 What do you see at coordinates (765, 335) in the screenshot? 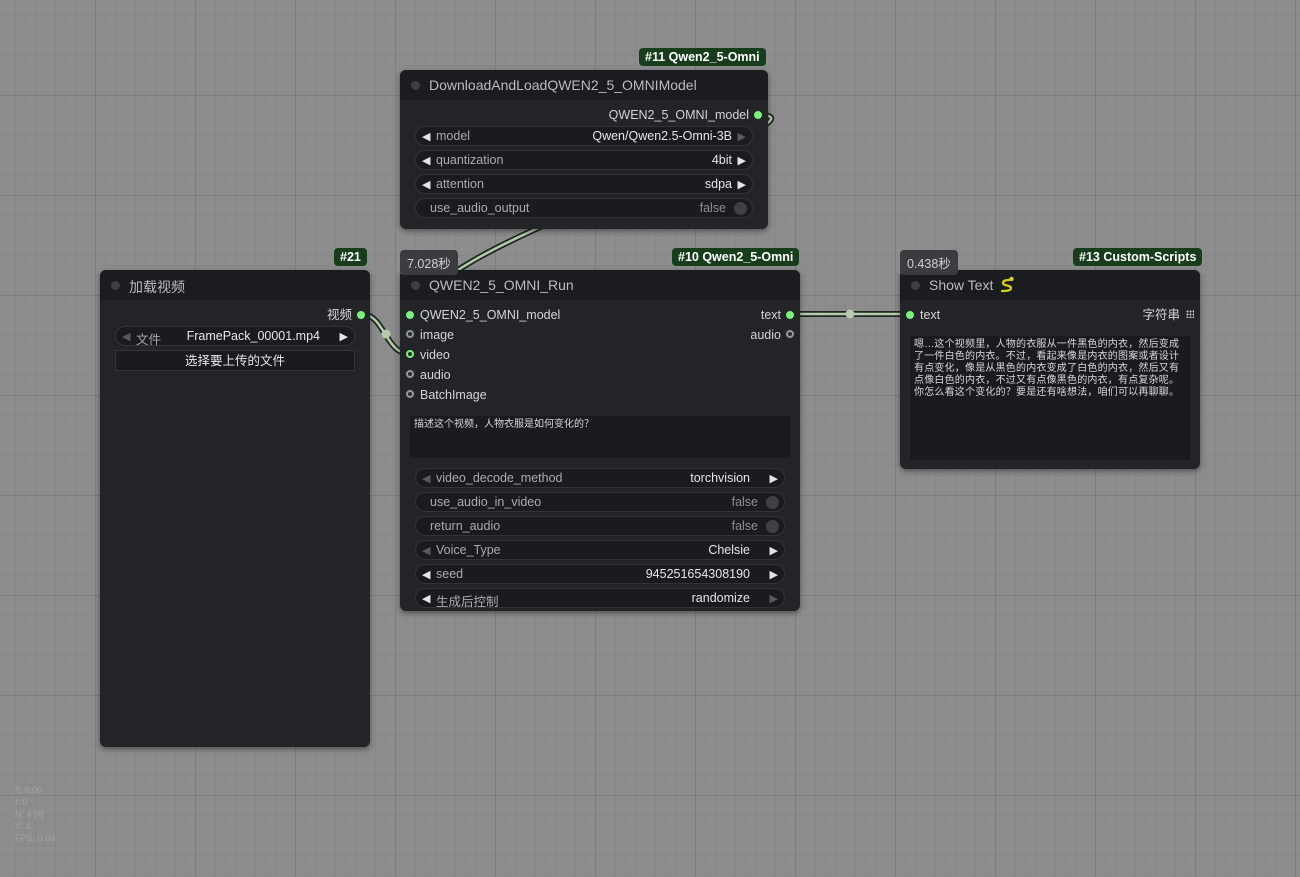
I see `output-slot-label: audio` at bounding box center [765, 335].